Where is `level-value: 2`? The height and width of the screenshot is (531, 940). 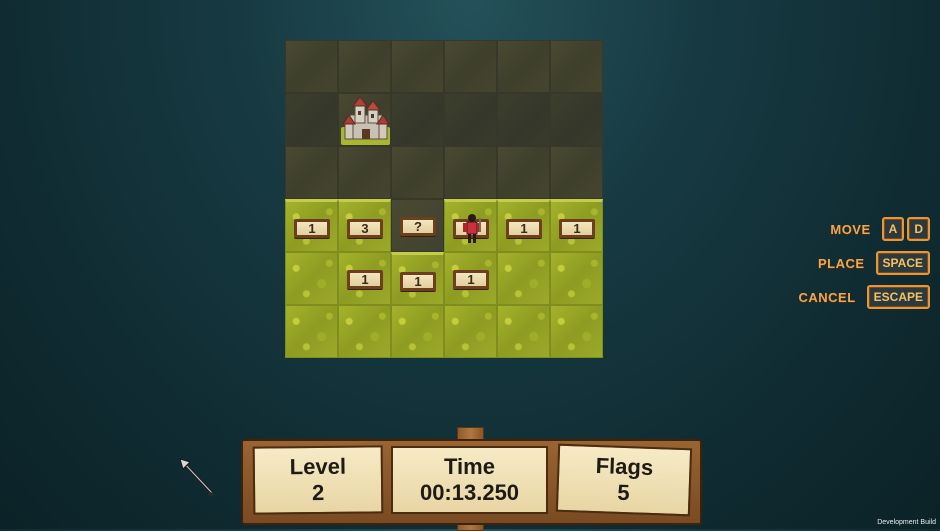
level-value: 2 is located at coordinates (318, 492).